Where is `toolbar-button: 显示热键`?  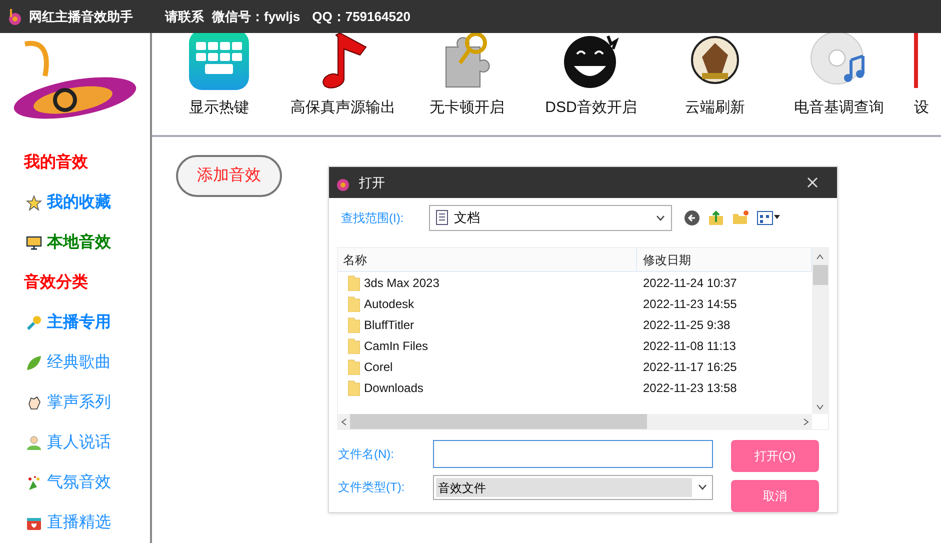
toolbar-button: 显示热键 is located at coordinates (219, 76).